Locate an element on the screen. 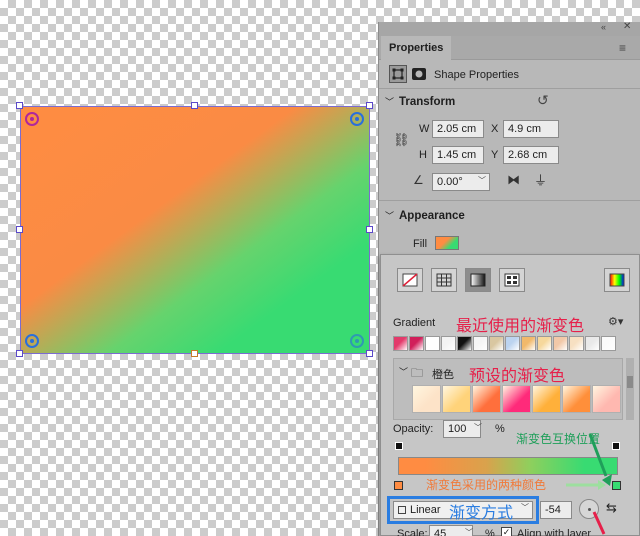 The height and width of the screenshot is (536, 640). shape-properties-icon is located at coordinates (398, 74).